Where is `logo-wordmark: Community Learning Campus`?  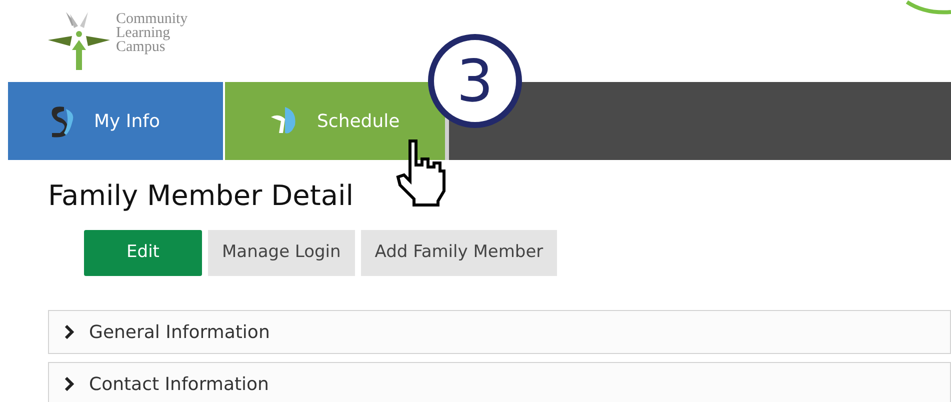
logo-wordmark: Community Learning Campus is located at coordinates (152, 32).